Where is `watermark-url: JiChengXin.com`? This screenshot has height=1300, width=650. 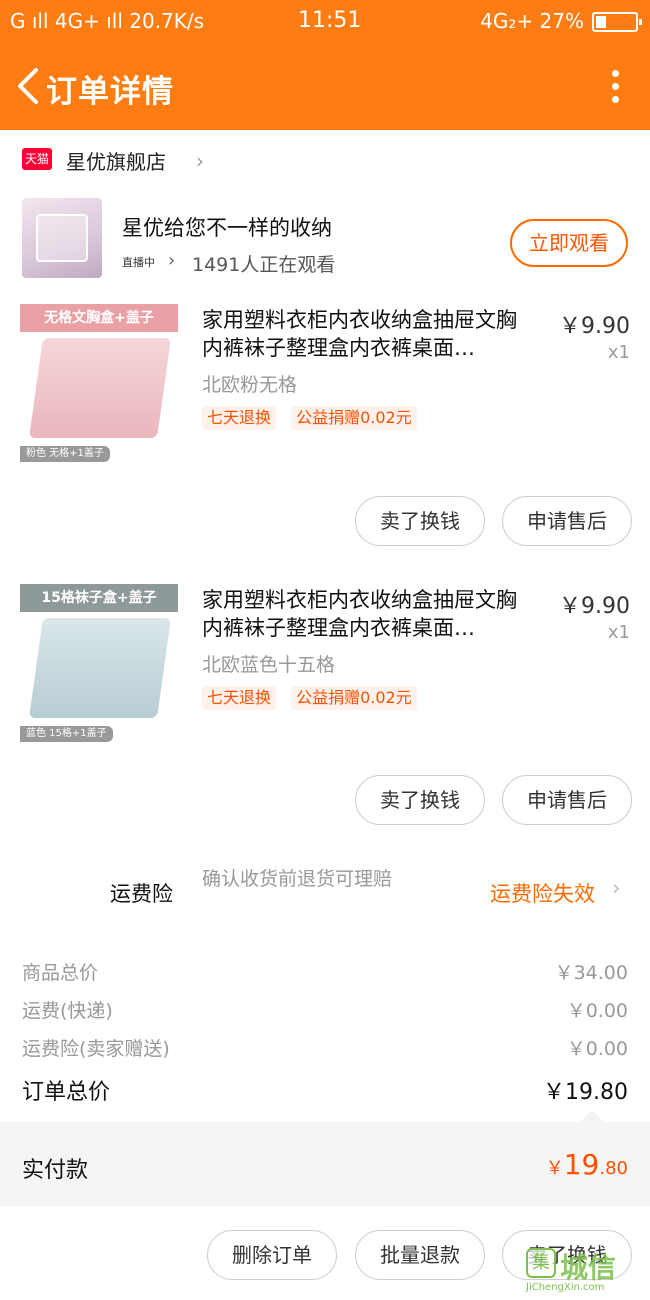 watermark-url: JiChengXin.com is located at coordinates (565, 1287).